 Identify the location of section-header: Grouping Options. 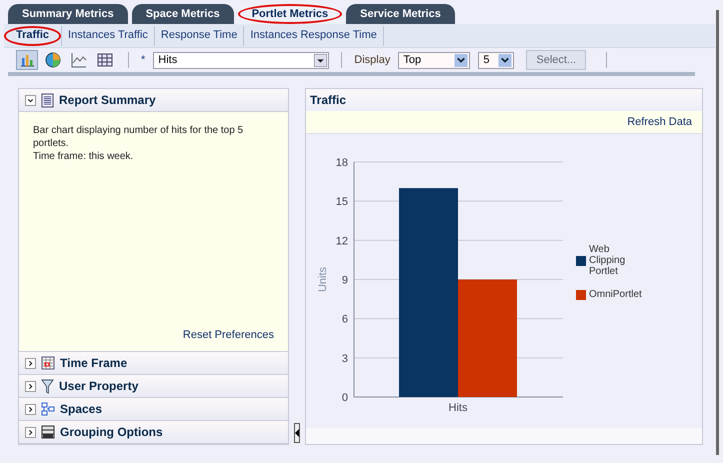
(153, 432).